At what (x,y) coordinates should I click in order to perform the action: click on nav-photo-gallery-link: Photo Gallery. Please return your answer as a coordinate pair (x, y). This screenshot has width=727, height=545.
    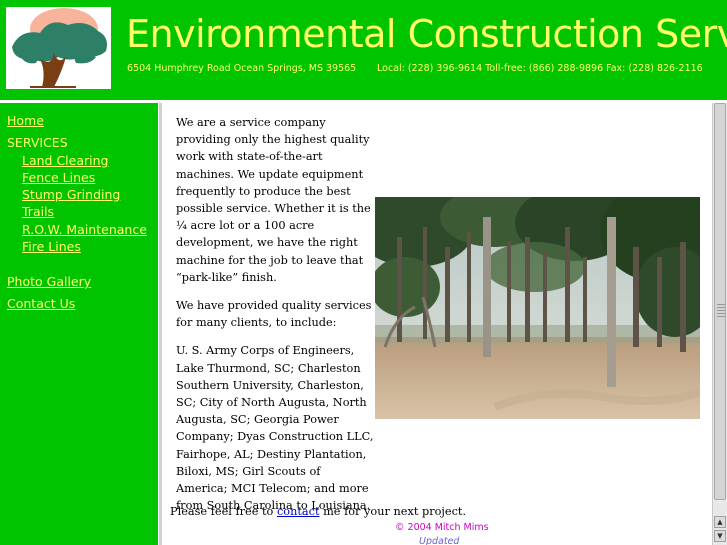
    Looking at the image, I should click on (49, 281).